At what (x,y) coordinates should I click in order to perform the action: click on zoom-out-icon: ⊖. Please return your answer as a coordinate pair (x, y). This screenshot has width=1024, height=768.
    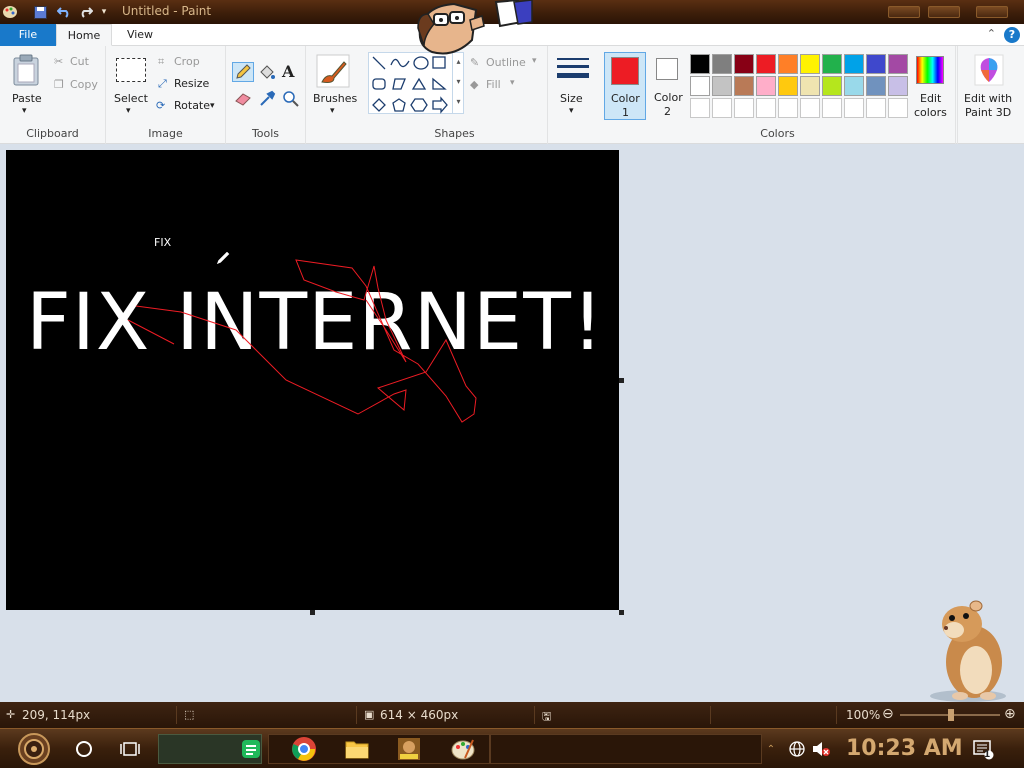
    Looking at the image, I should click on (888, 714).